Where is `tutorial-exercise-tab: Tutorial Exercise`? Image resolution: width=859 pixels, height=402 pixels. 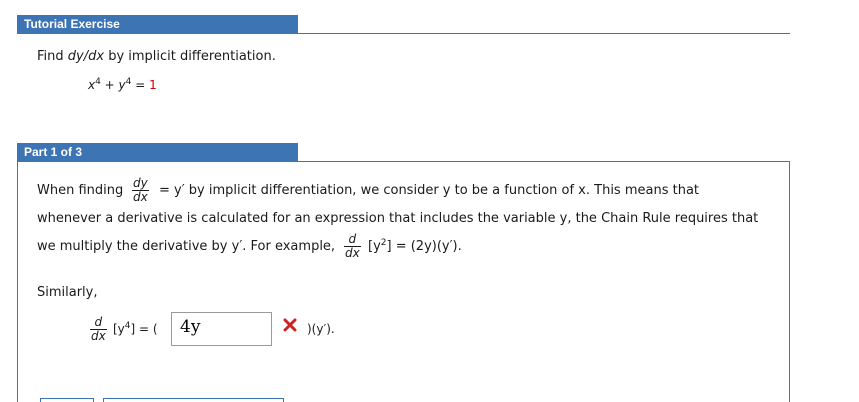 tutorial-exercise-tab: Tutorial Exercise is located at coordinates (157, 24).